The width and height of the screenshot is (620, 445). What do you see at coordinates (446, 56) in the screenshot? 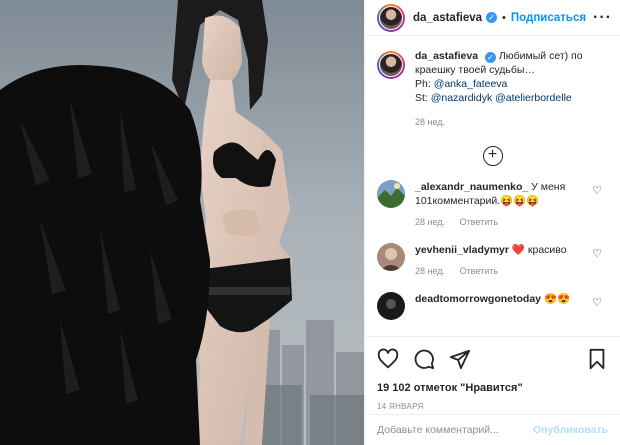
I see `caption-username: da_astafieva` at bounding box center [446, 56].